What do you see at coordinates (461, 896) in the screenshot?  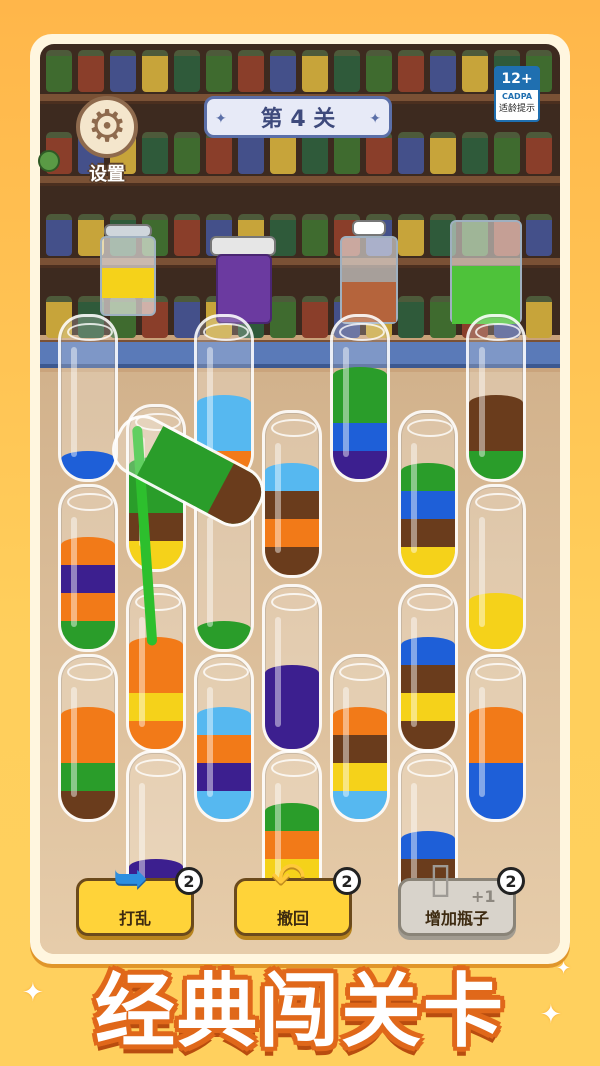 I see `add-bottle-button: ▯ +1 增加瓶子 2` at bounding box center [461, 896].